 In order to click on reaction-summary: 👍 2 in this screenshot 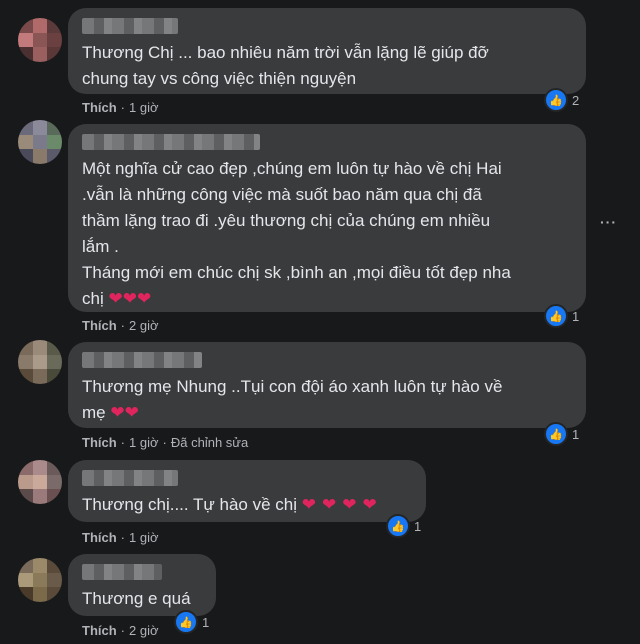, I will do `click(561, 100)`.